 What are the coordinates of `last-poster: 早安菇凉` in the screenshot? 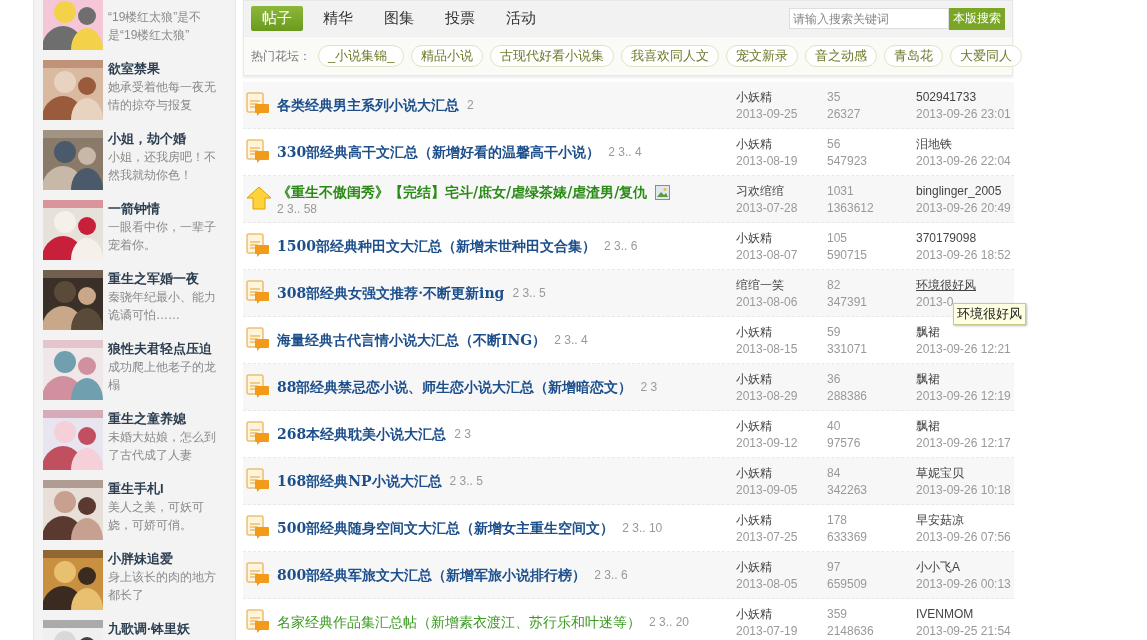 It's located at (966, 520).